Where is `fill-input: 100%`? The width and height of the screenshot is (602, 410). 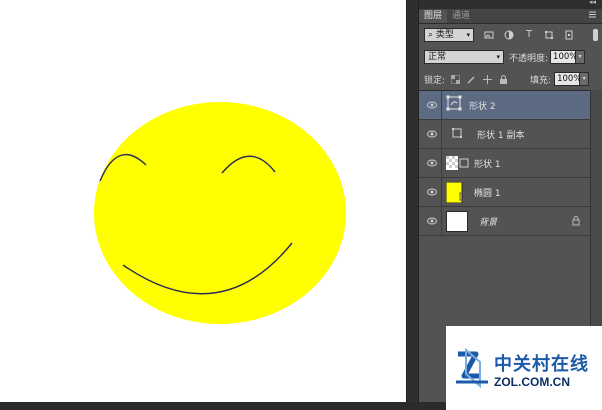 fill-input: 100% is located at coordinates (567, 79).